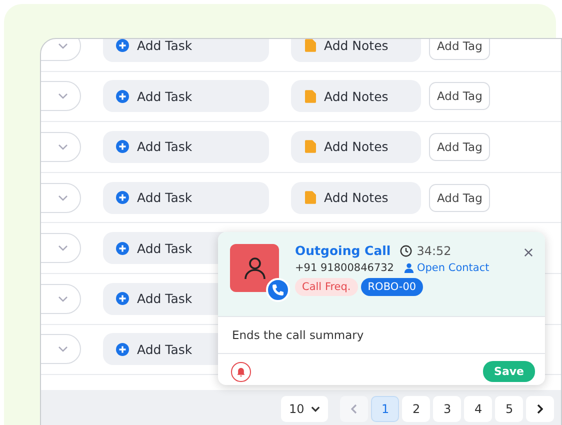 This screenshot has height=425, width=562. Describe the element at coordinates (528, 252) in the screenshot. I see `close-icon` at that location.